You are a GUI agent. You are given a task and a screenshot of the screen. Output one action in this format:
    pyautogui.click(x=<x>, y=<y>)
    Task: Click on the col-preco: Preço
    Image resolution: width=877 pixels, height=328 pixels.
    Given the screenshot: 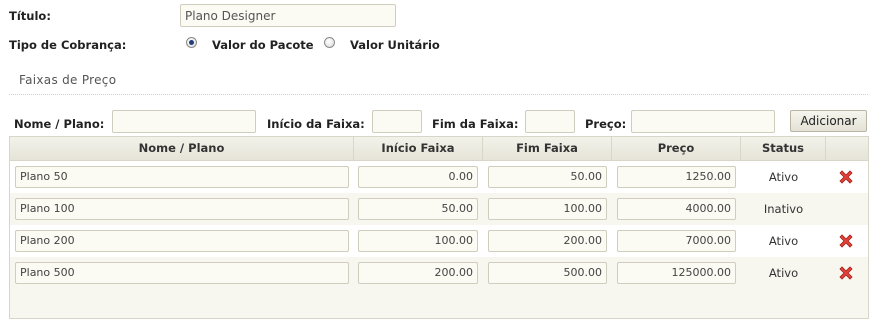 What is the action you would take?
    pyautogui.click(x=676, y=148)
    